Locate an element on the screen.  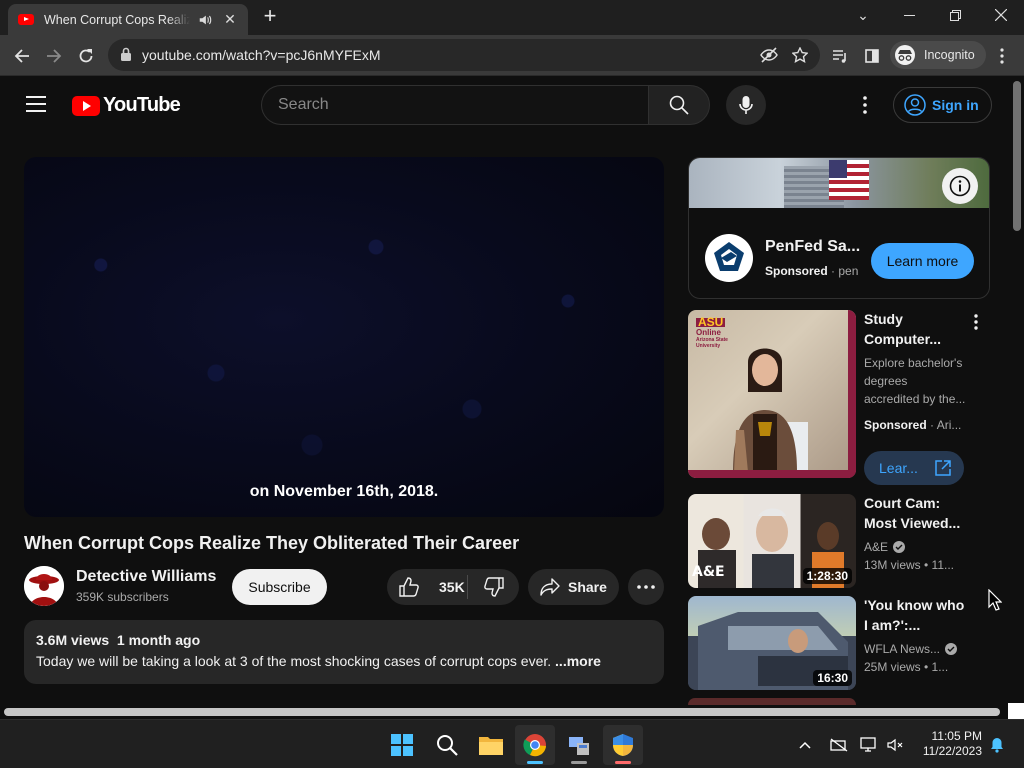
reload-icon is located at coordinates (86, 56).